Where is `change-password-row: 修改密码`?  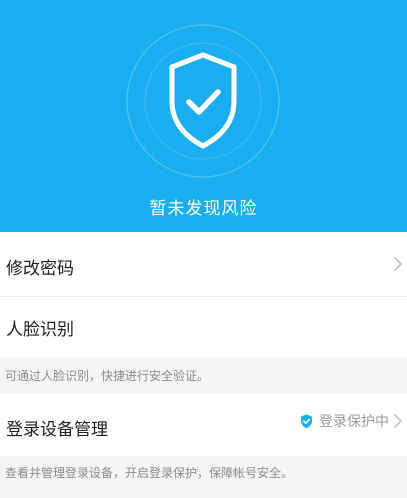 change-password-row: 修改密码 is located at coordinates (203, 264).